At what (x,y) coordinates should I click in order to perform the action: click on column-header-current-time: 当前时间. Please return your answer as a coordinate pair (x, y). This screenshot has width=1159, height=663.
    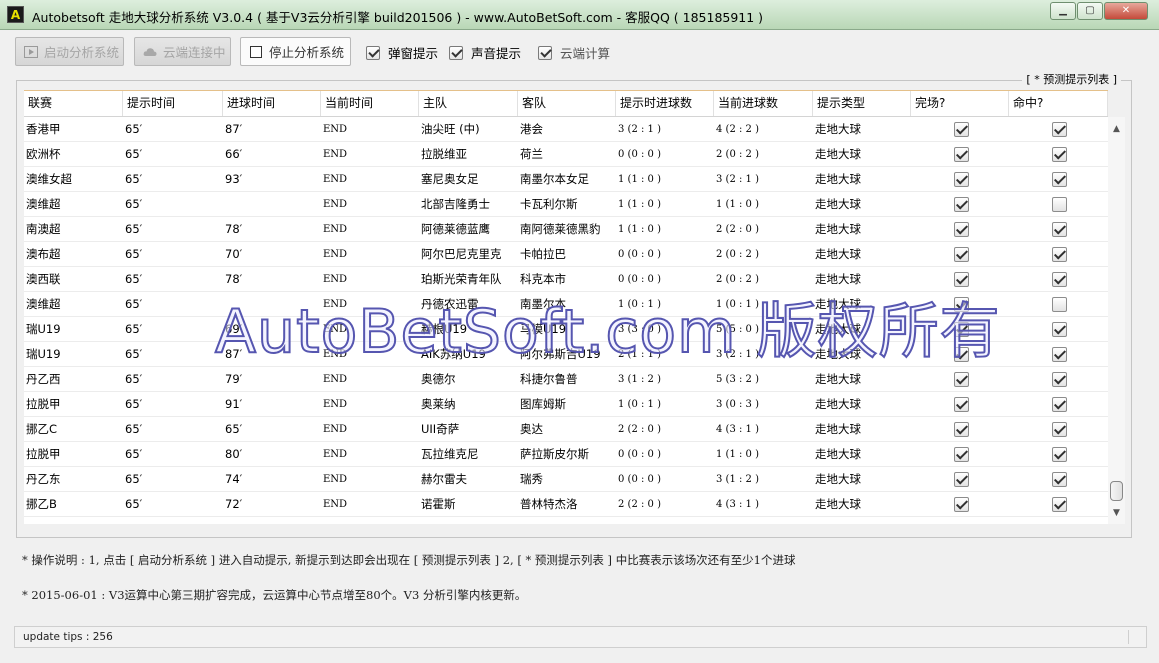
    Looking at the image, I should click on (370, 103).